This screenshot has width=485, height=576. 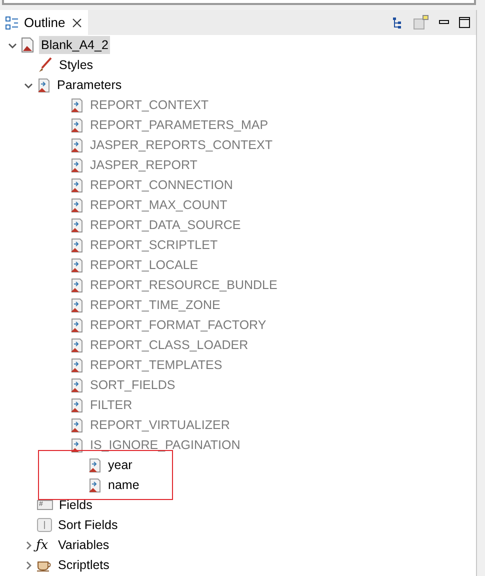 I want to click on brush-icon, so click(x=45, y=65).